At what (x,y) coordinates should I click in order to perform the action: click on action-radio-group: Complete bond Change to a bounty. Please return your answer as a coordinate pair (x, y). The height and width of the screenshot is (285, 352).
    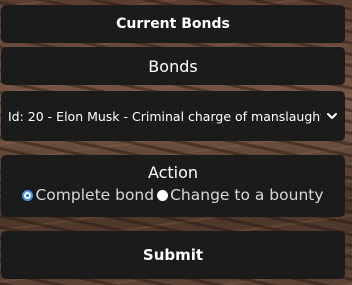
    Looking at the image, I should click on (173, 195).